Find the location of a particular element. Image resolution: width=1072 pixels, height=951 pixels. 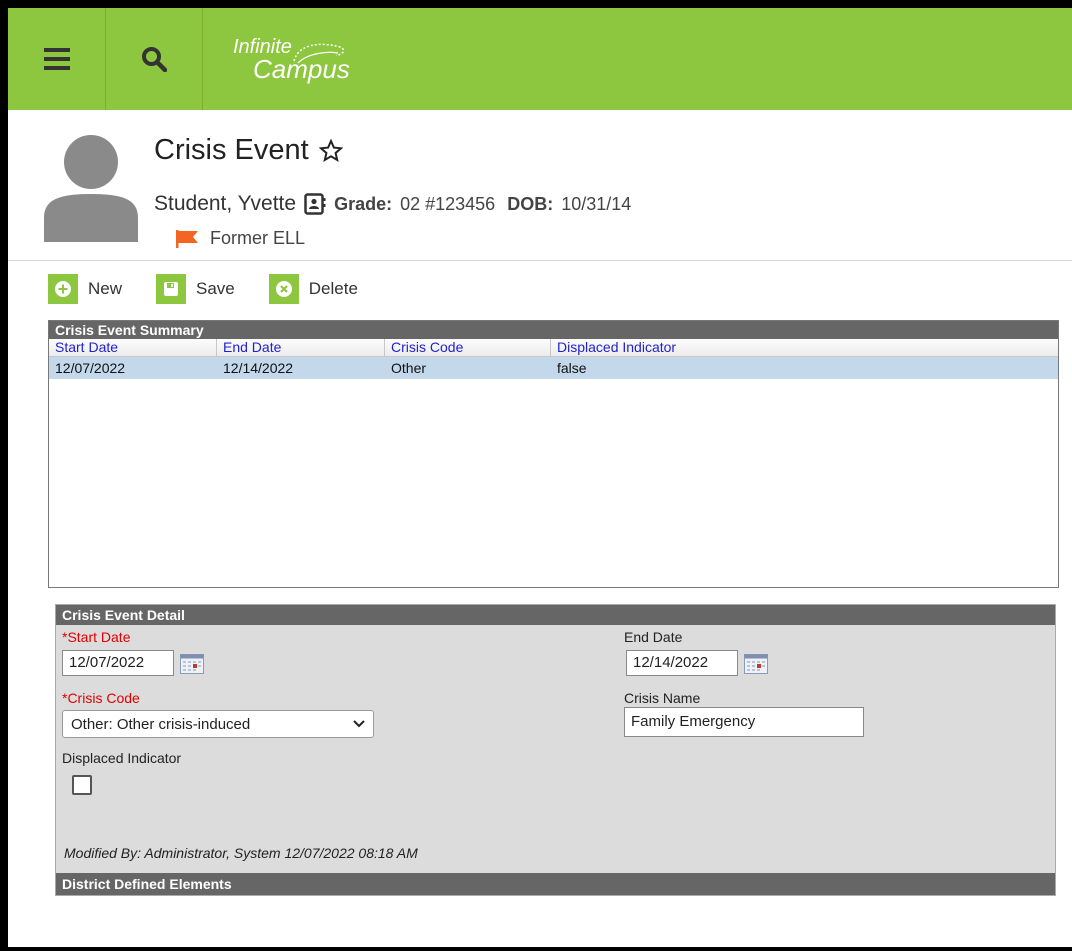

chevron-down-icon is located at coordinates (359, 724).